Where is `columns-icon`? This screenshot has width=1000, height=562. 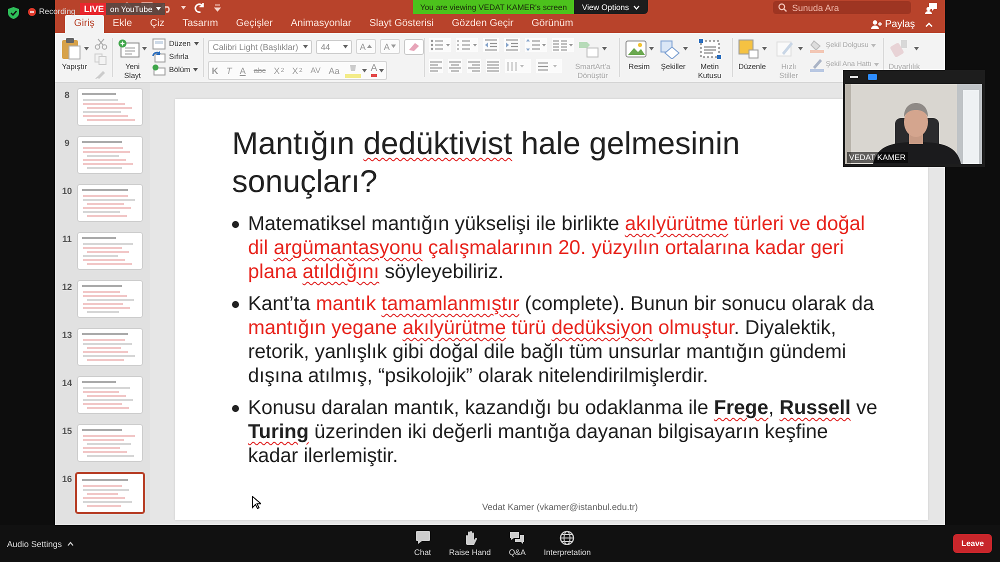 columns-icon is located at coordinates (563, 45).